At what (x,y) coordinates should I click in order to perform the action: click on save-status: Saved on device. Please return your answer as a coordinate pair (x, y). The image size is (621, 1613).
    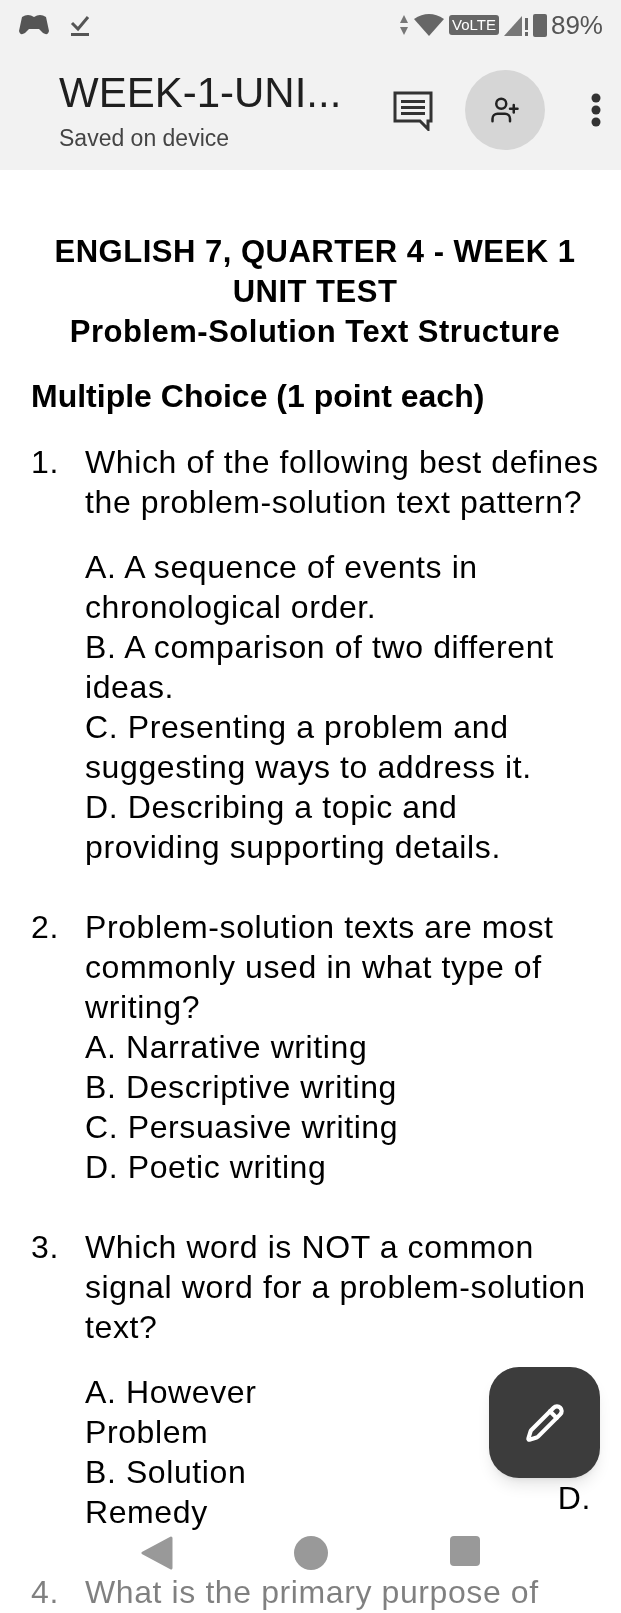
    Looking at the image, I should click on (145, 138).